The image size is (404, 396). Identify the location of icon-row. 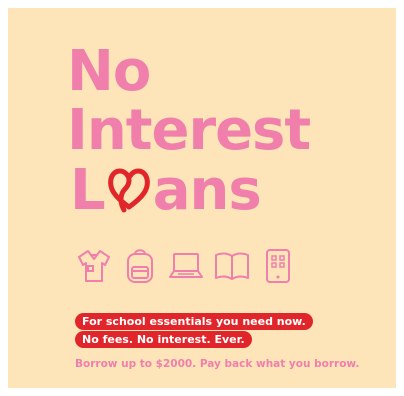
(186, 266).